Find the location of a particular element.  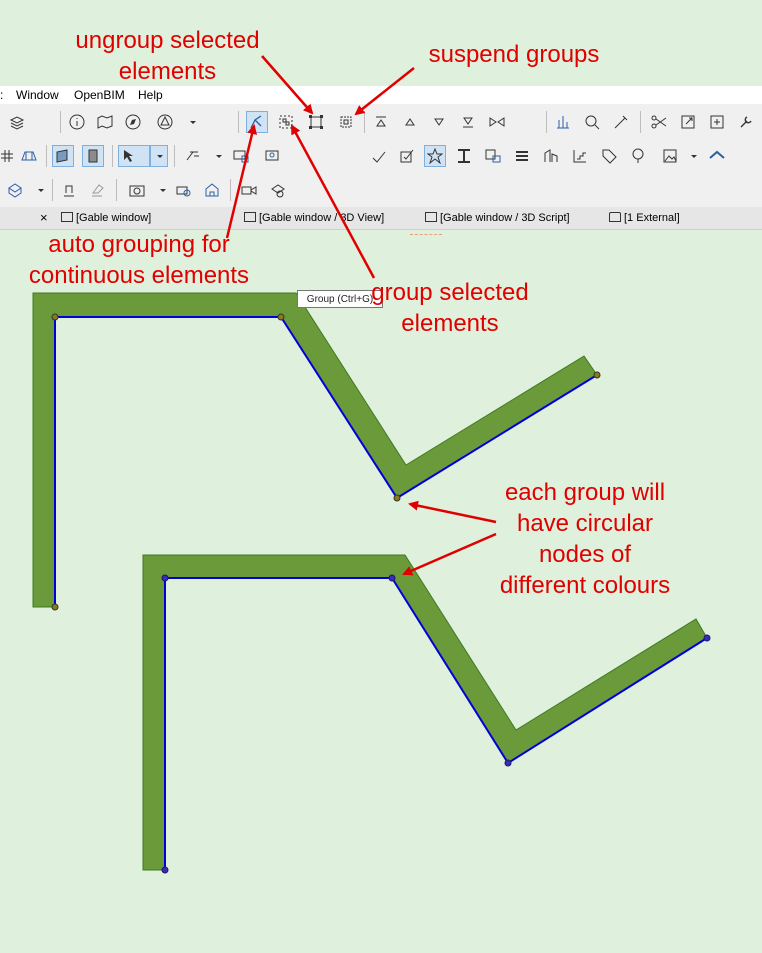

explode-icon is located at coordinates (717, 122).